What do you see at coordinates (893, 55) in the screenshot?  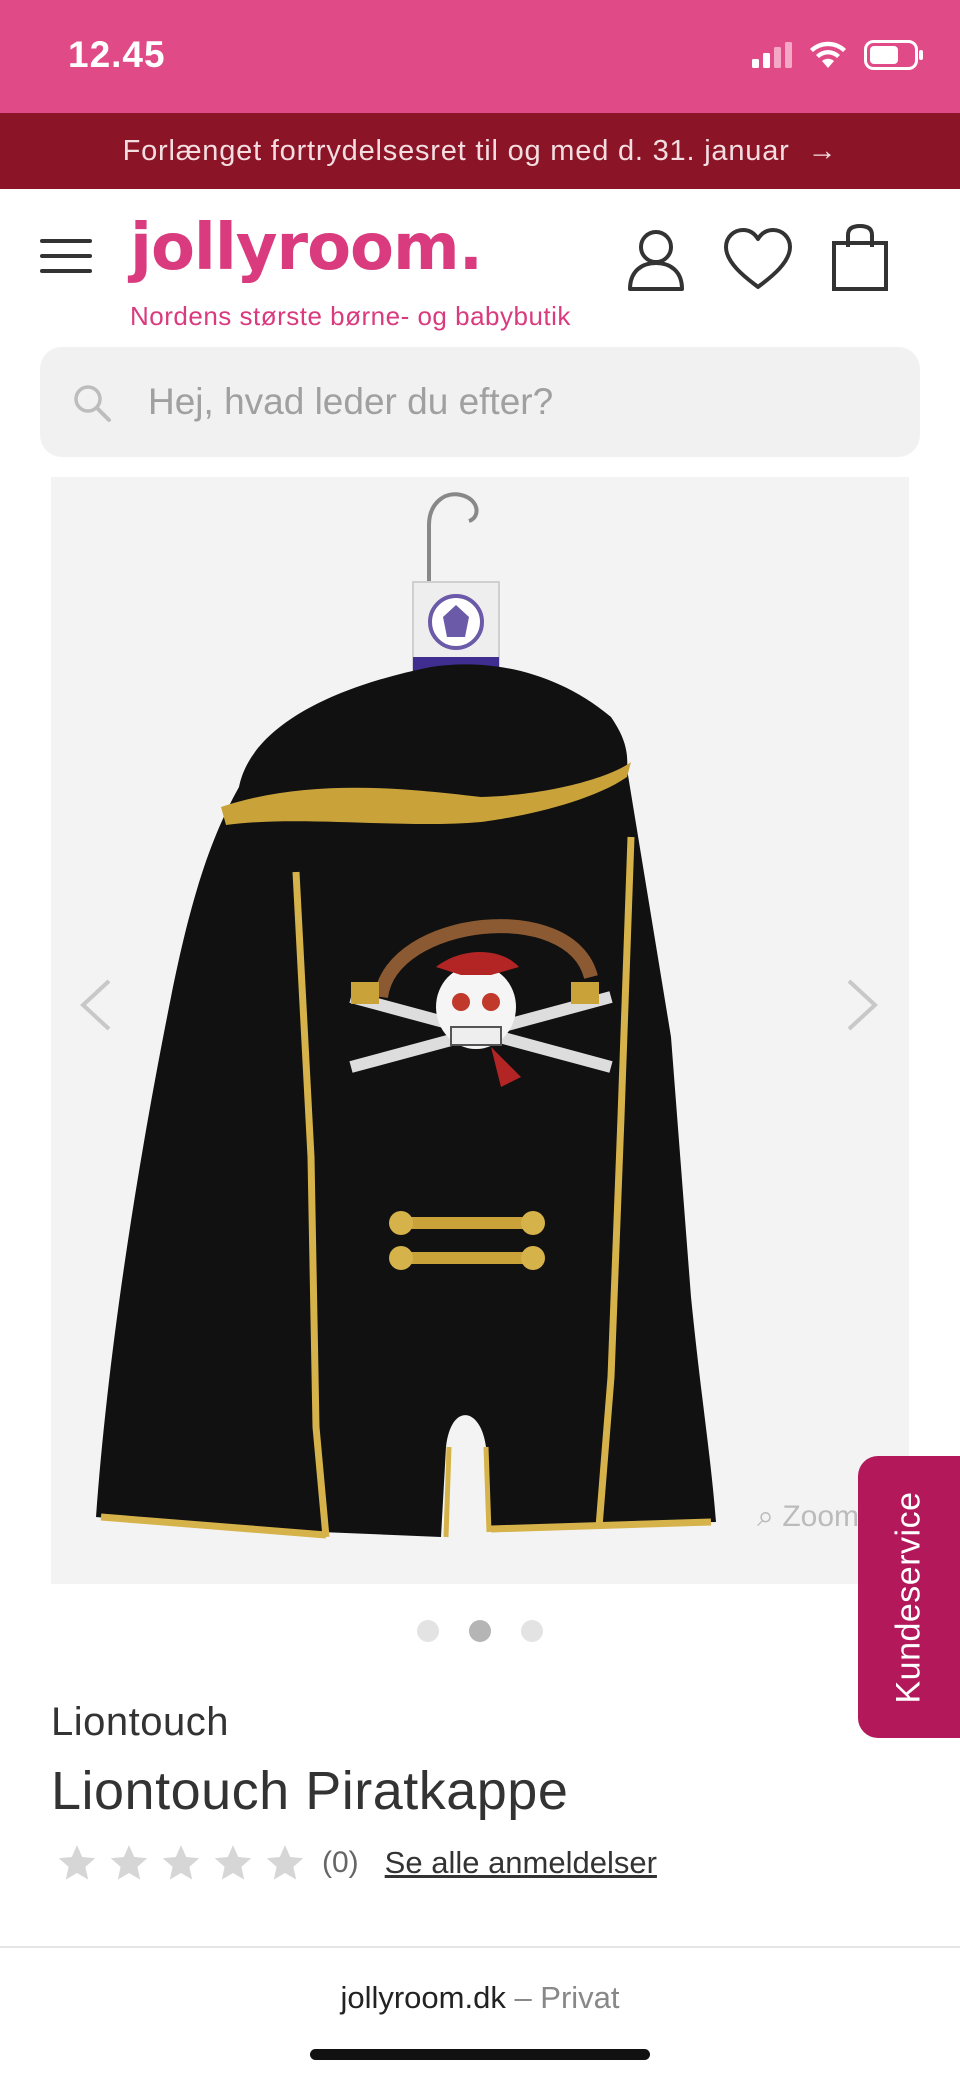 I see `battery-icon` at bounding box center [893, 55].